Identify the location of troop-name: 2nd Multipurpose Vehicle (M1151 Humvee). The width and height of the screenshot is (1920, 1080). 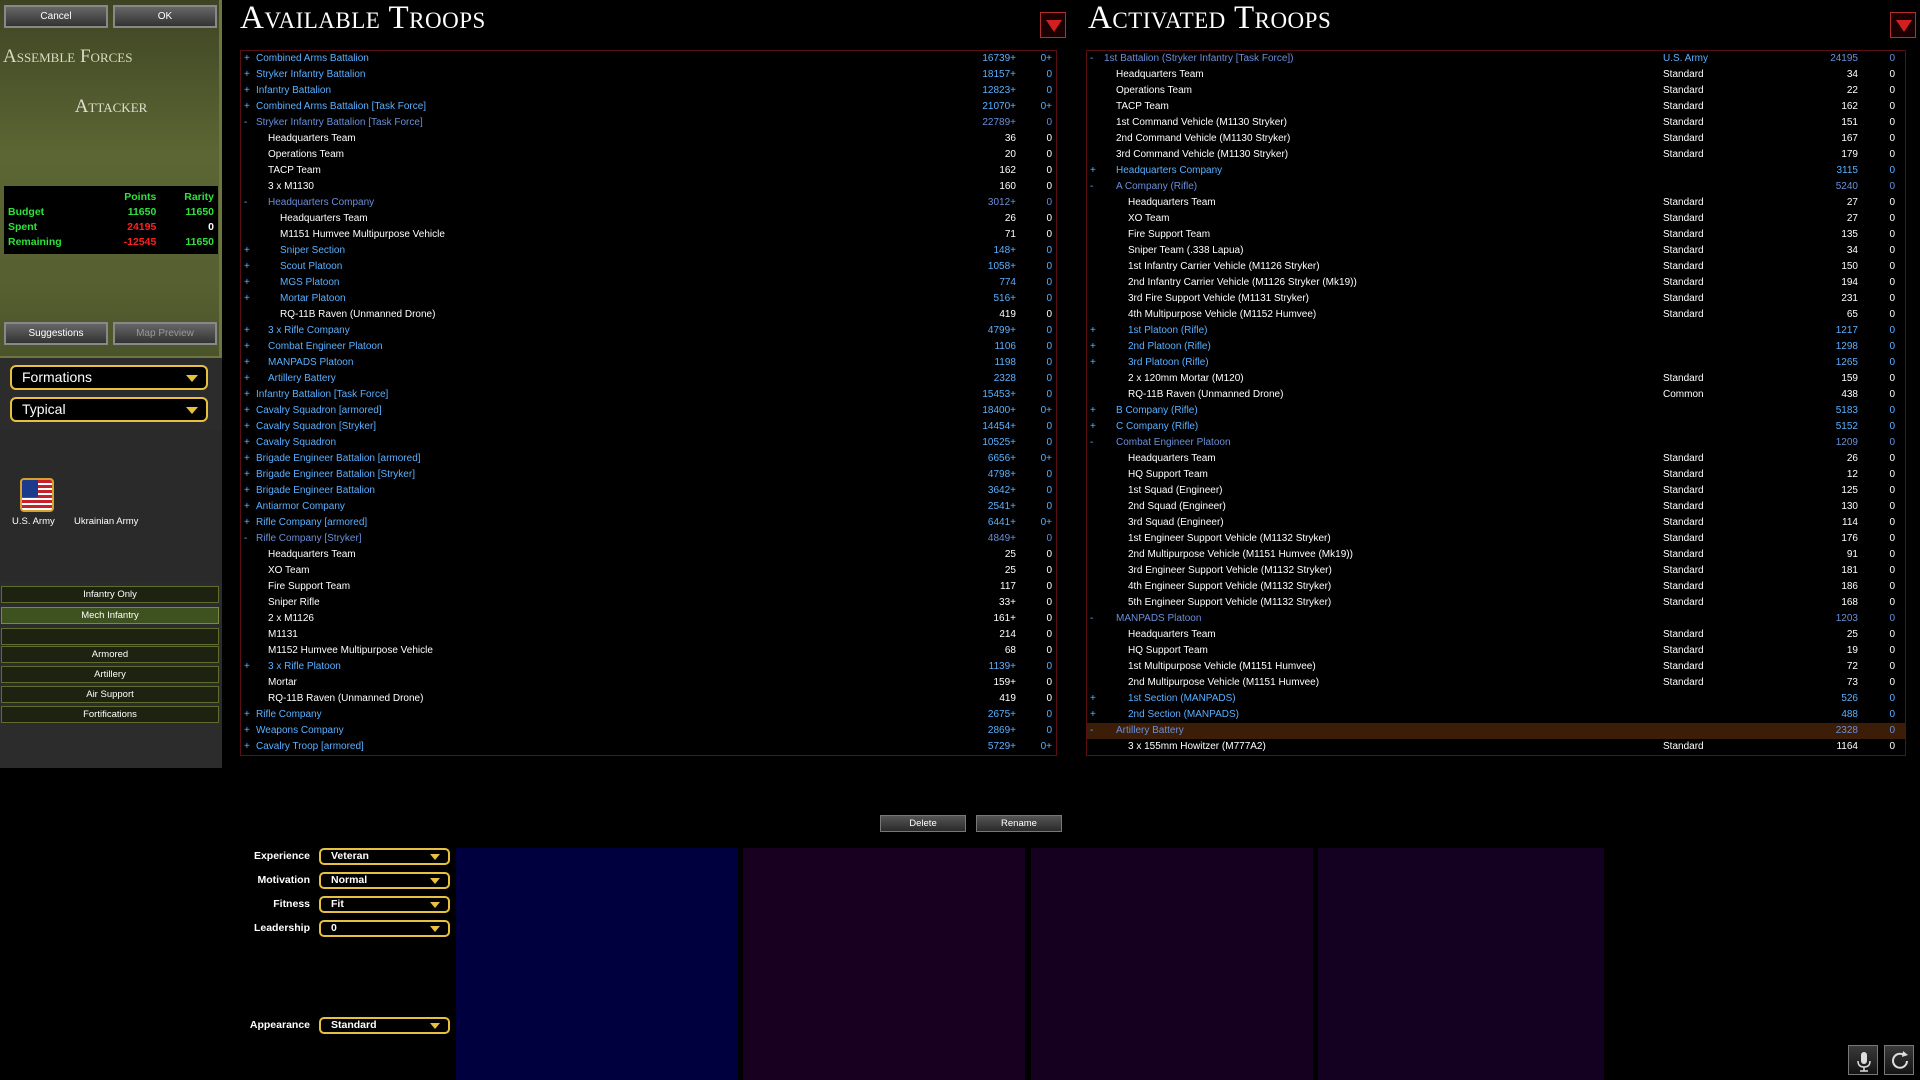
(1223, 683).